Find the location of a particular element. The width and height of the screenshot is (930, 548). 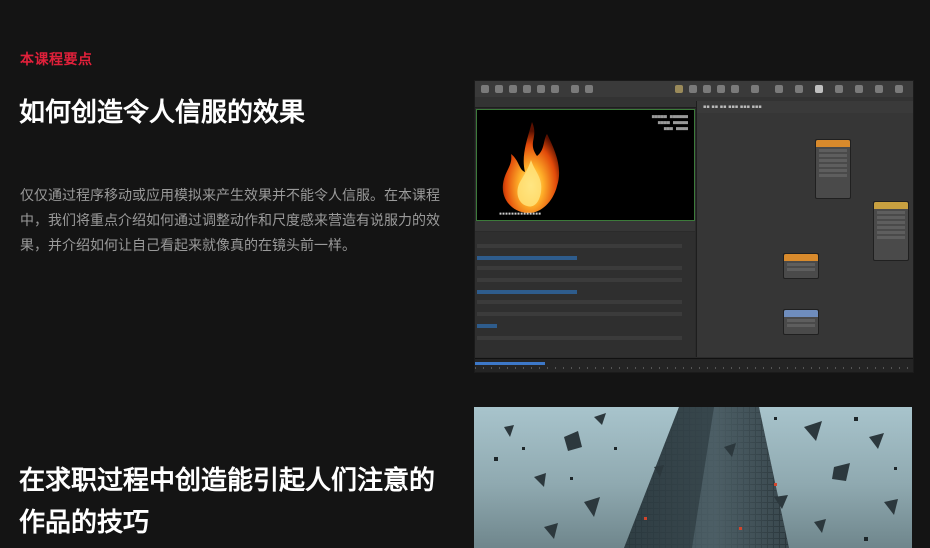

viewport-controls is located at coordinates (585, 226).